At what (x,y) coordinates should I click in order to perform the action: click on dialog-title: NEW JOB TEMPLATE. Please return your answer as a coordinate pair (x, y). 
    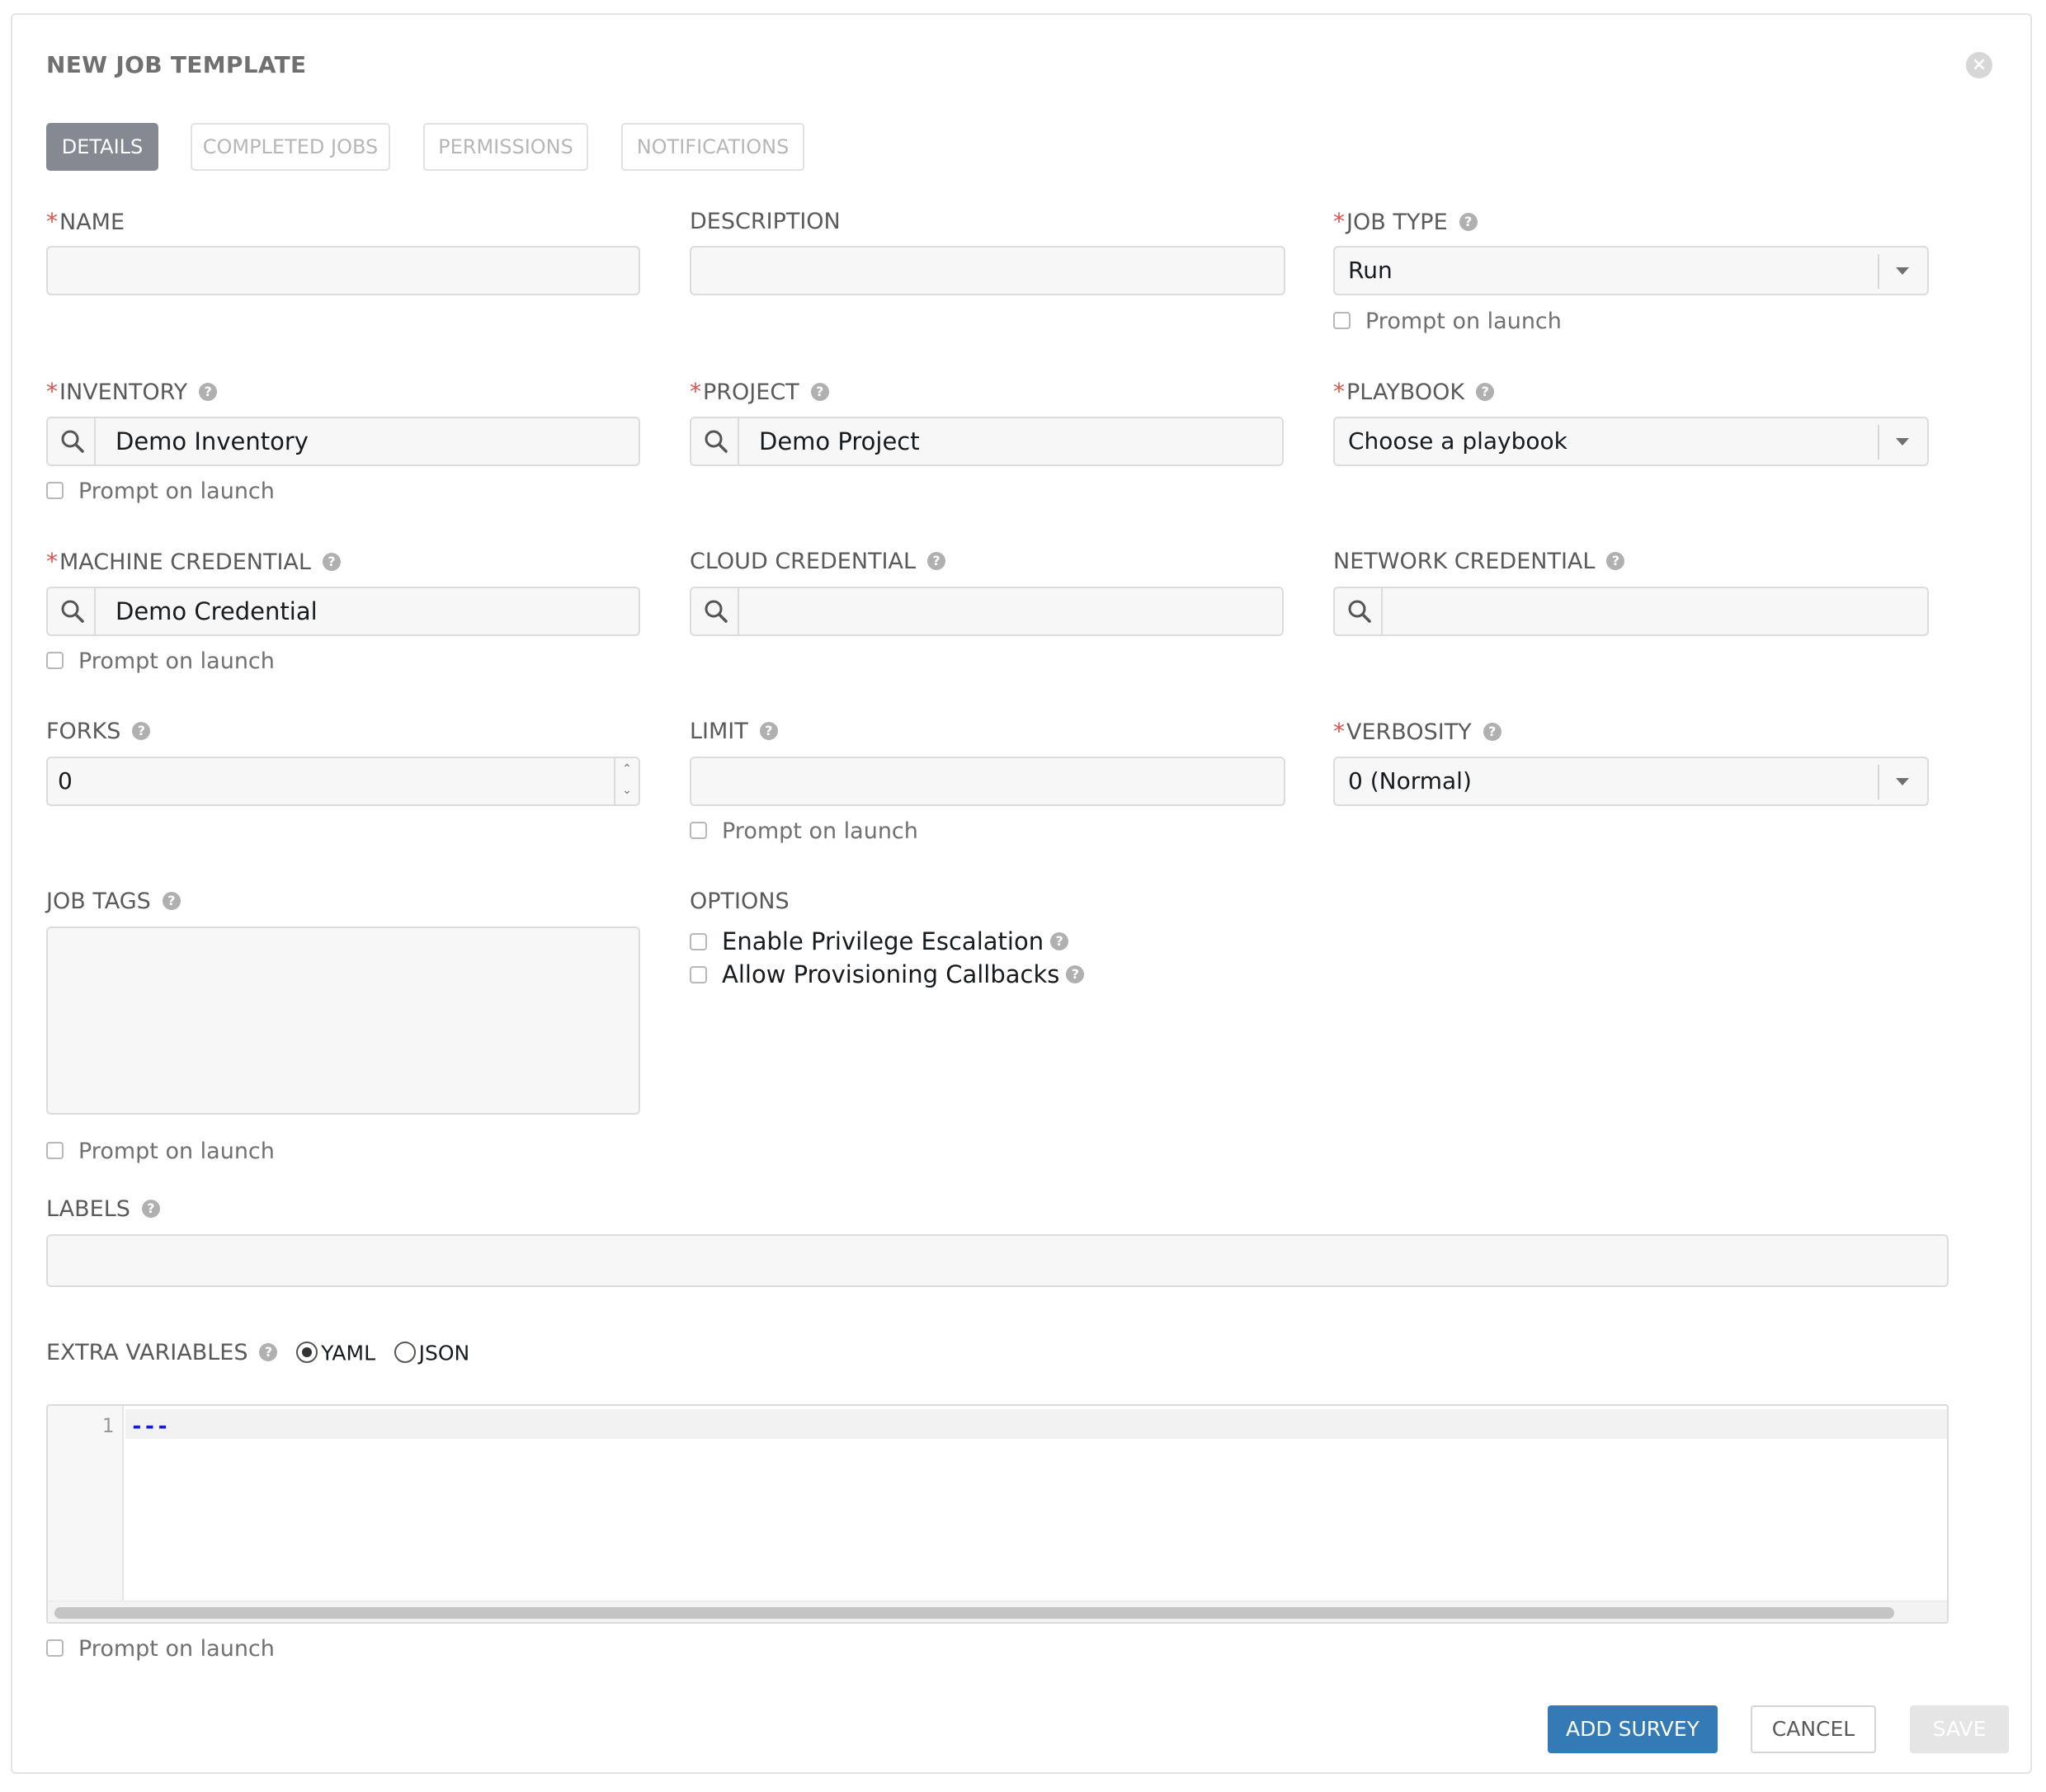
    Looking at the image, I should click on (176, 64).